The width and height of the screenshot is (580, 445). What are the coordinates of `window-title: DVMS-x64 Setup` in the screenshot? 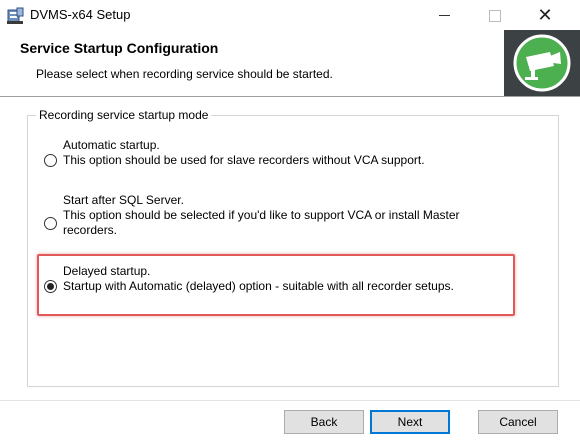 It's located at (80, 14).